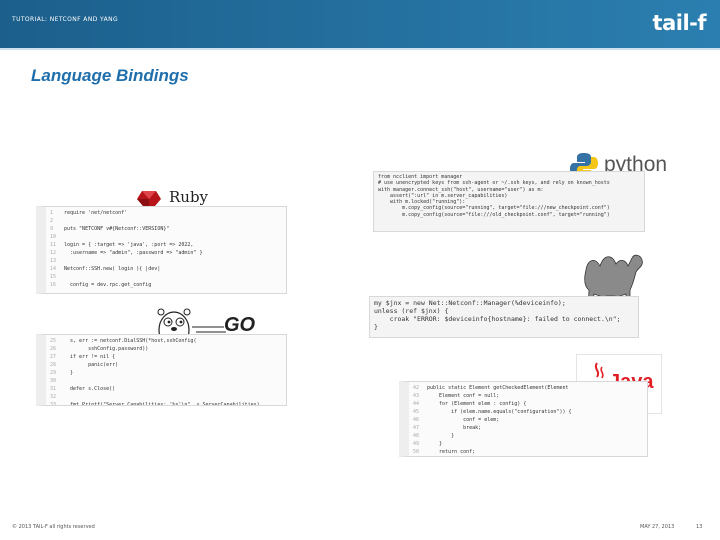 The width and height of the screenshot is (720, 540). Describe the element at coordinates (166, 285) in the screenshot. I see `code-line: 16 config = dev.rpc.get_config` at that location.